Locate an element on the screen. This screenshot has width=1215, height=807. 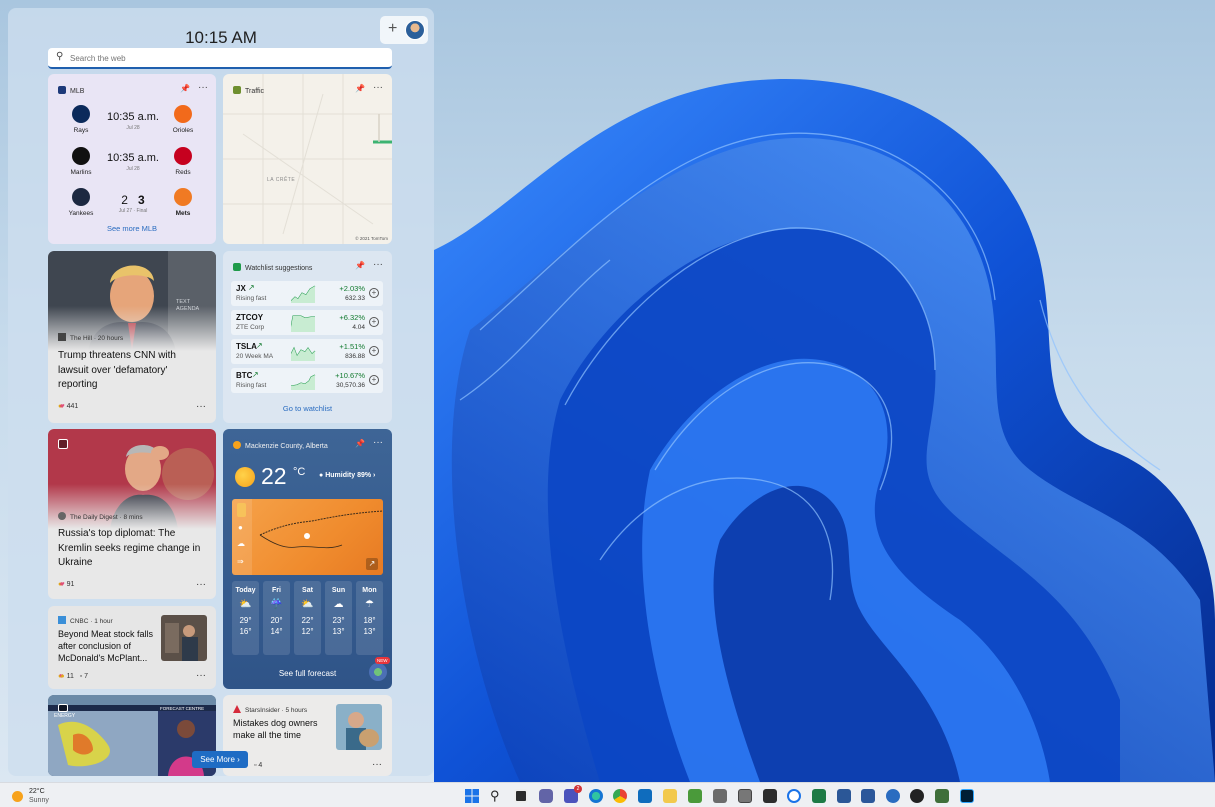
plus-icon: + is located at coordinates (392, 29).